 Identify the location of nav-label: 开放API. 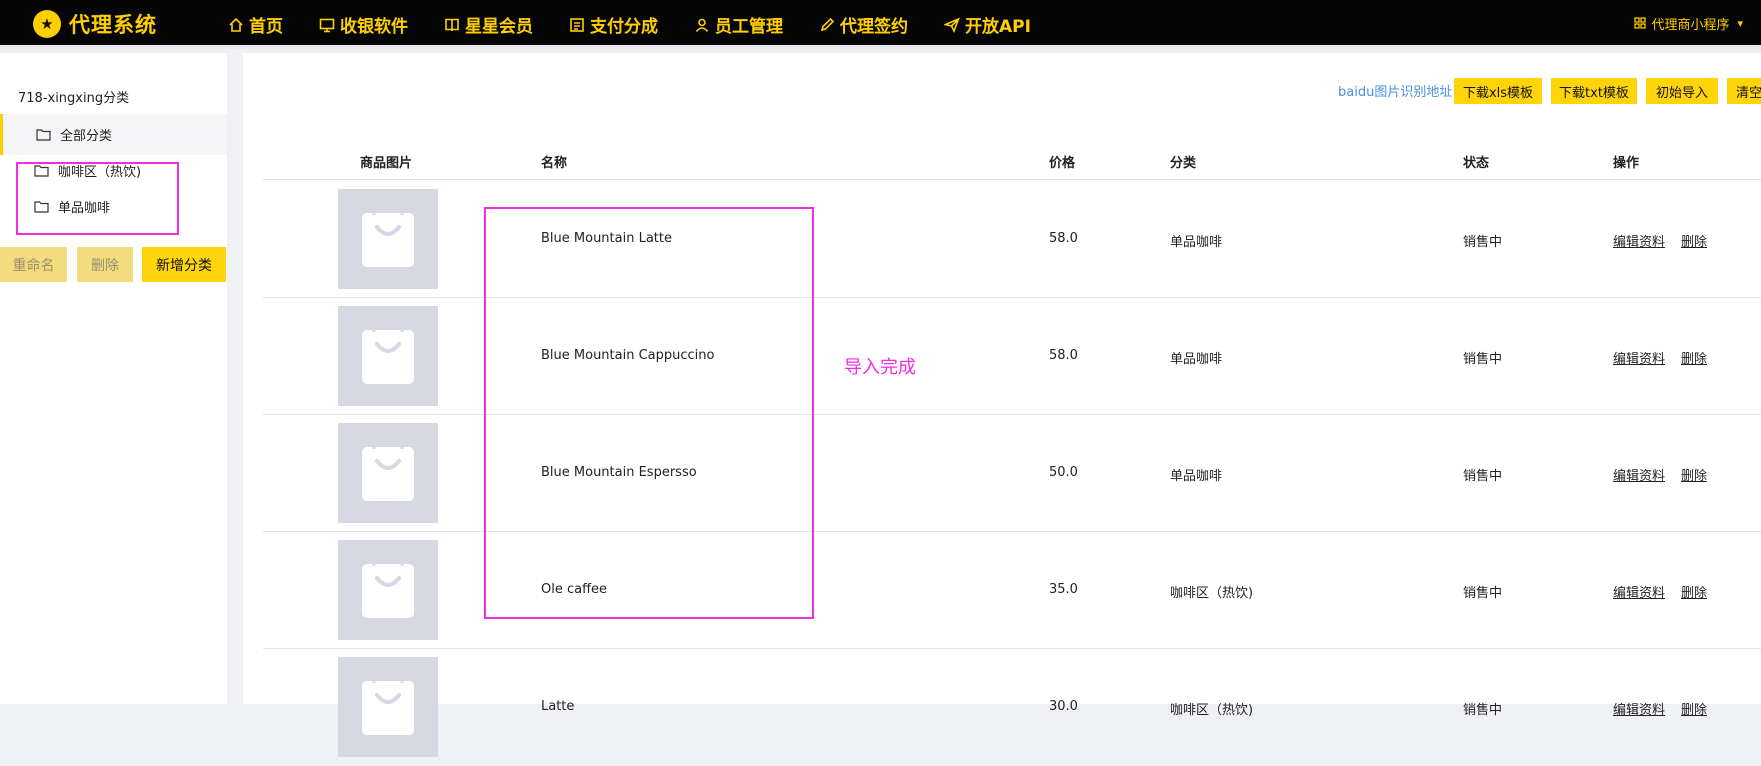
(998, 27).